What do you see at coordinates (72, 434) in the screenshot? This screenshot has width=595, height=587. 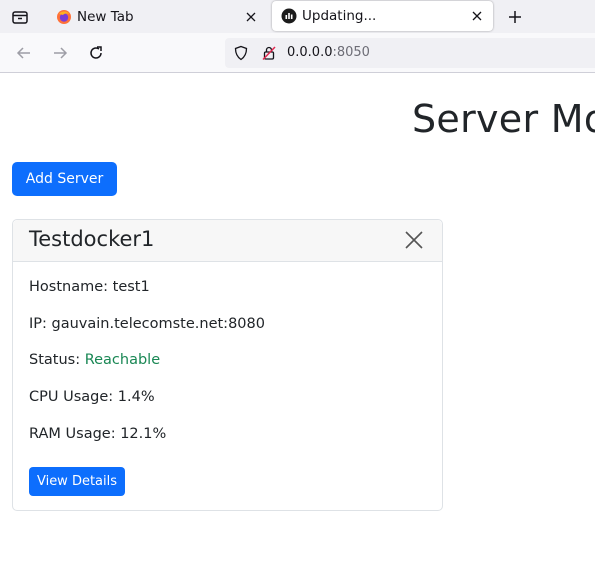 I see `ram-label: RAM Usage:` at bounding box center [72, 434].